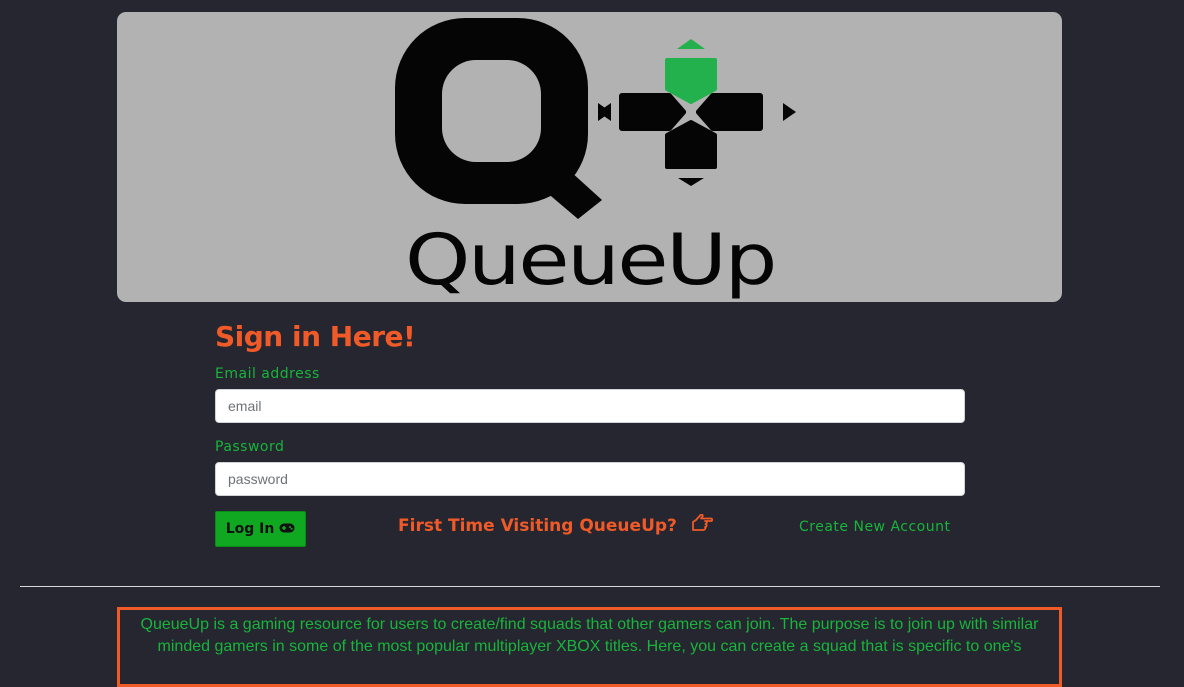 The image size is (1184, 687). I want to click on first-time-prompt: First Time Visiting QueueUp?, so click(555, 525).